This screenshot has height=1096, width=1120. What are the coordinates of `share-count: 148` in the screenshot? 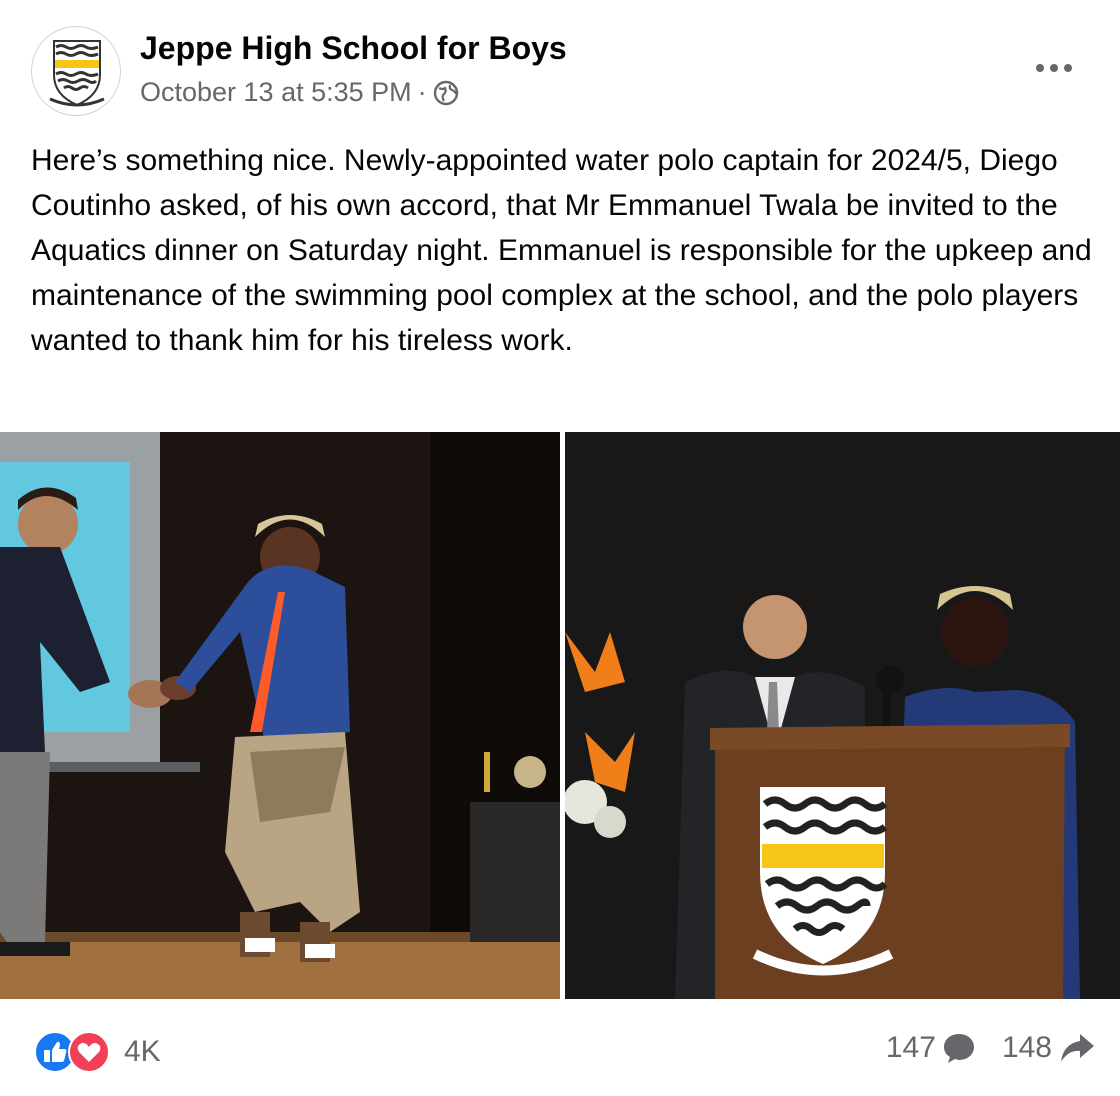 It's located at (1027, 1048).